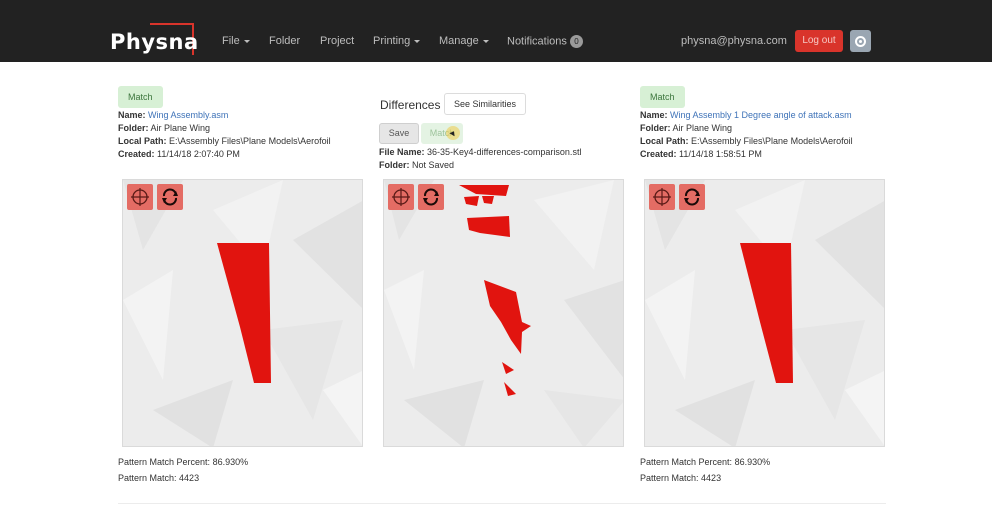 The height and width of the screenshot is (525, 992). I want to click on left-3d-viewer, so click(242, 313).